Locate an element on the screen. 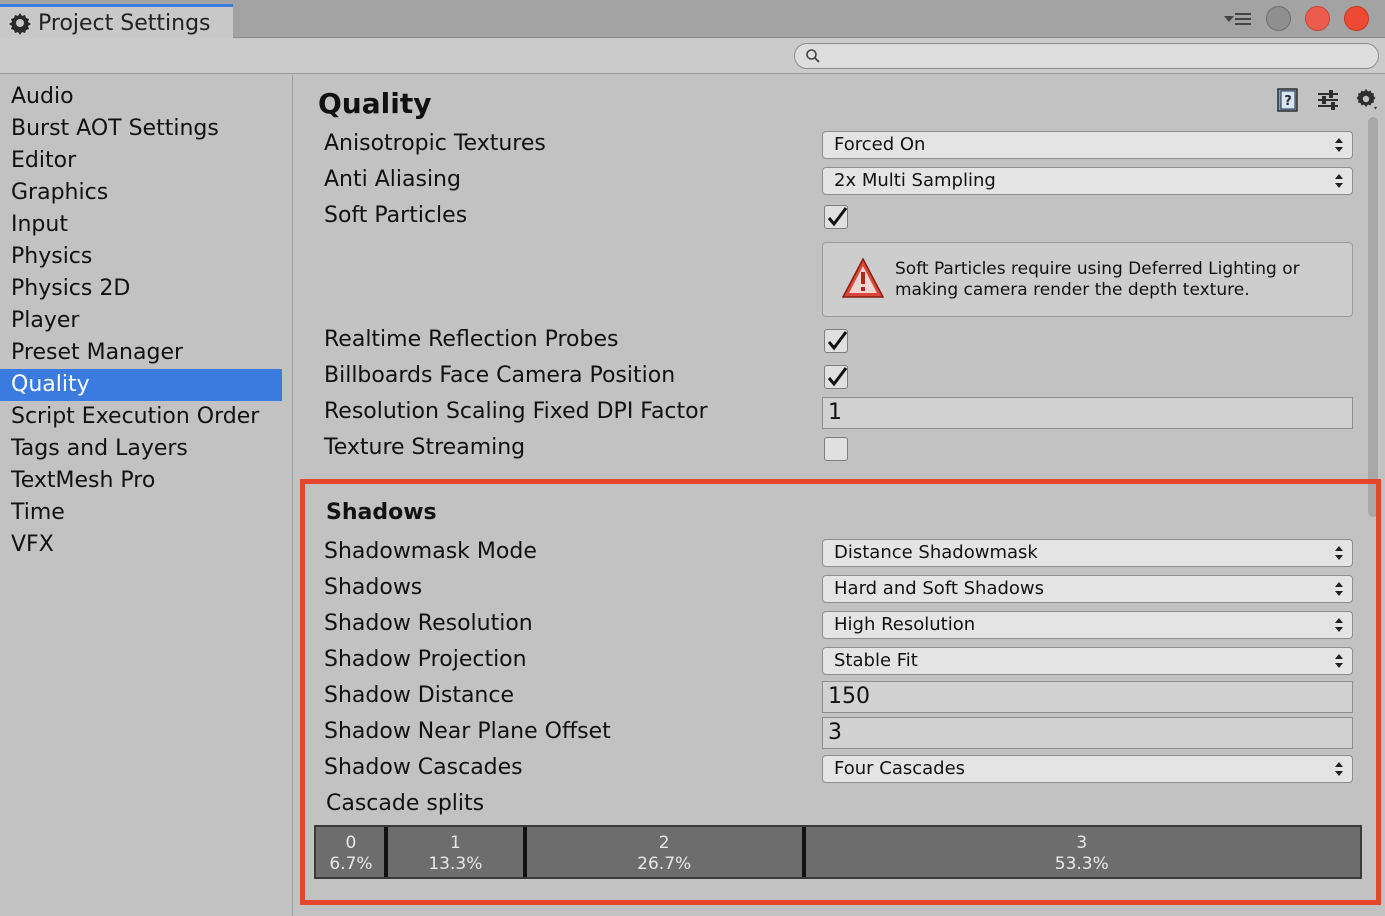  shadow-cascades-label: Shadow Cascades is located at coordinates (423, 767).